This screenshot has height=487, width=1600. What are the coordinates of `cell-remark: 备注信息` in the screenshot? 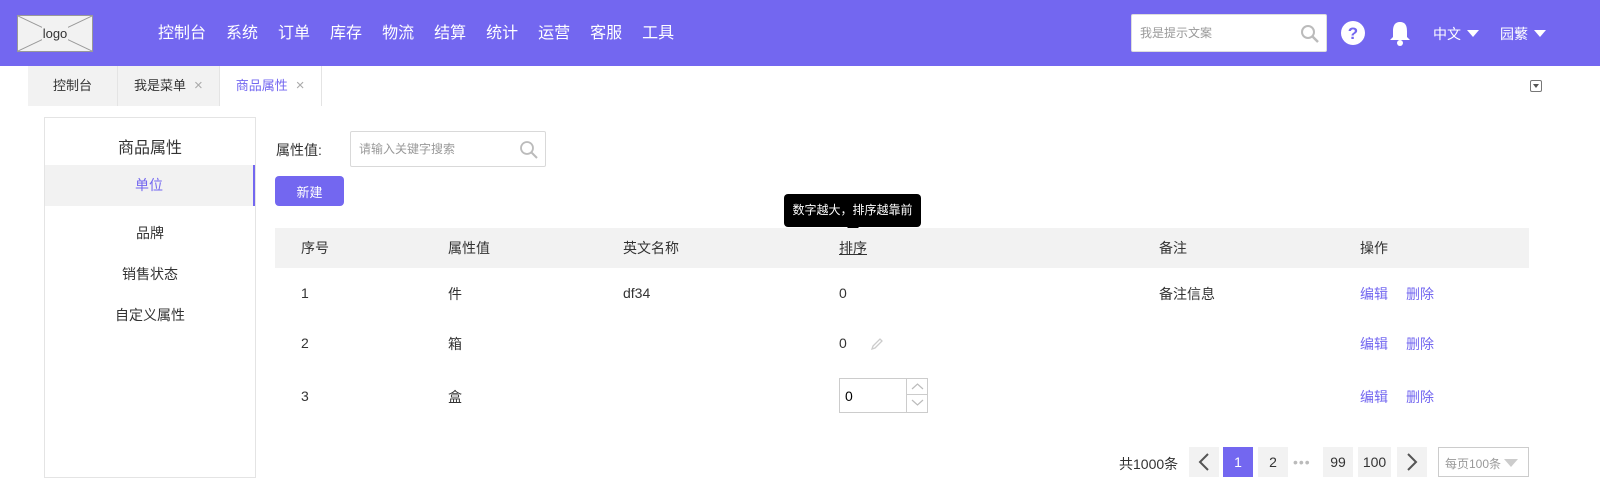 It's located at (1187, 294).